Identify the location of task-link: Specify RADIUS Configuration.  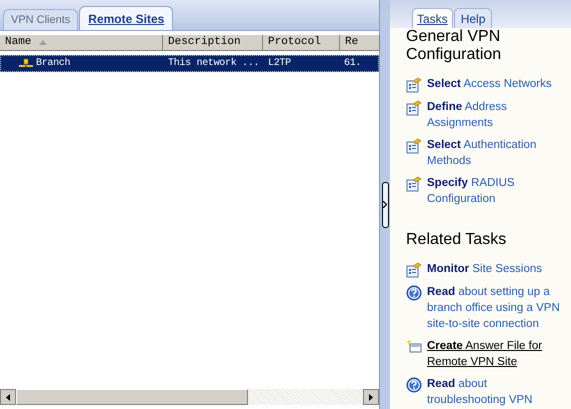
(496, 191).